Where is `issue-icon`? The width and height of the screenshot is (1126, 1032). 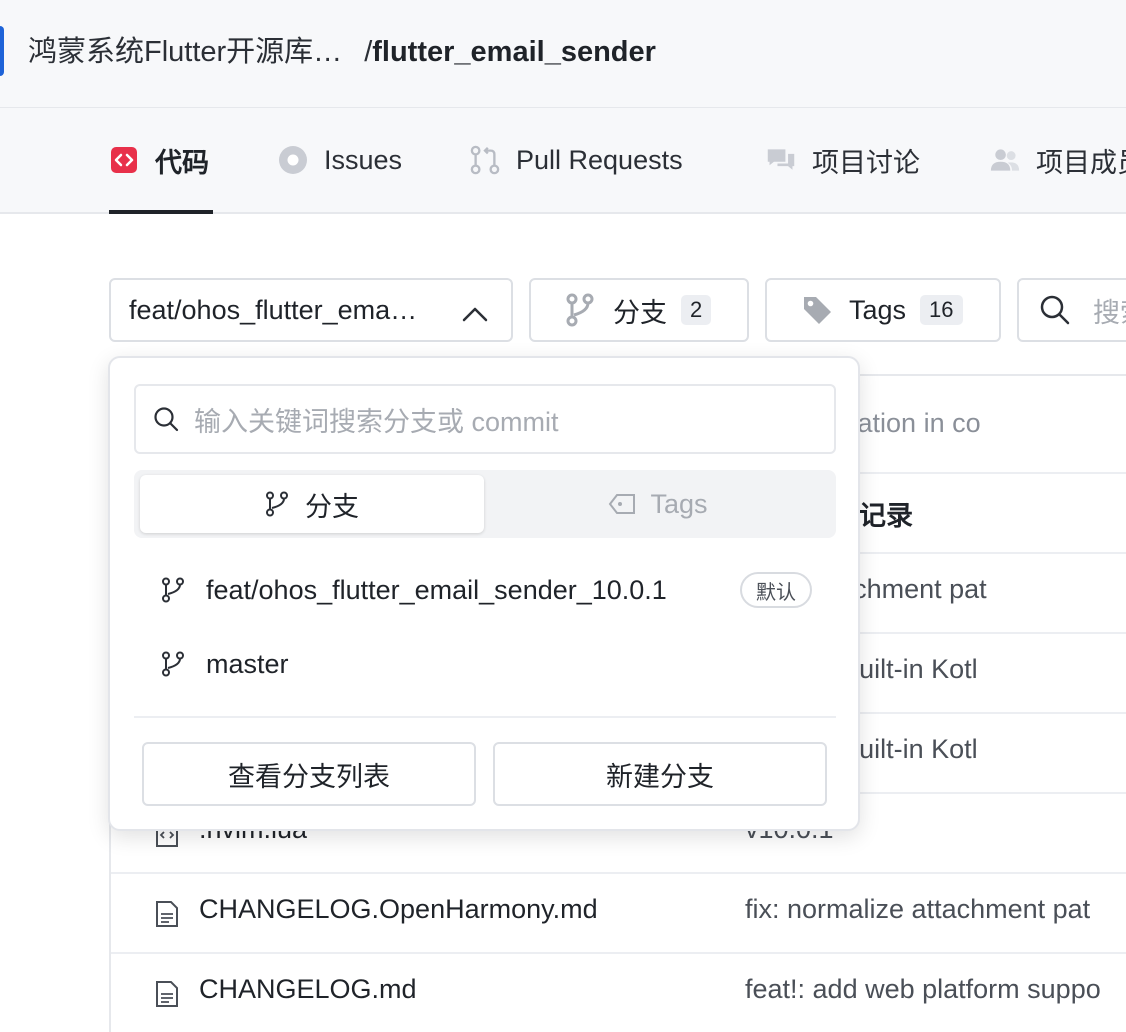 issue-icon is located at coordinates (293, 160).